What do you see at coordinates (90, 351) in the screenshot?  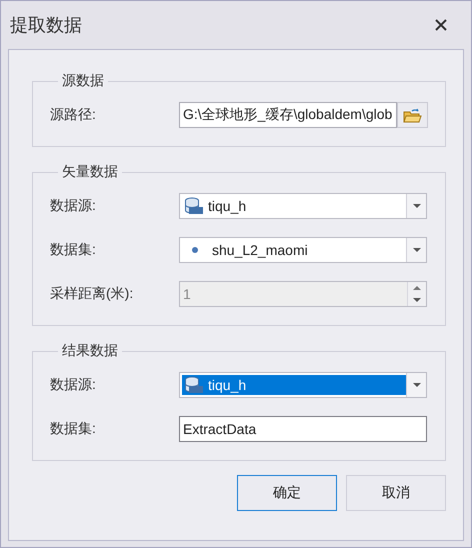 I see `group-title: 结果数据` at bounding box center [90, 351].